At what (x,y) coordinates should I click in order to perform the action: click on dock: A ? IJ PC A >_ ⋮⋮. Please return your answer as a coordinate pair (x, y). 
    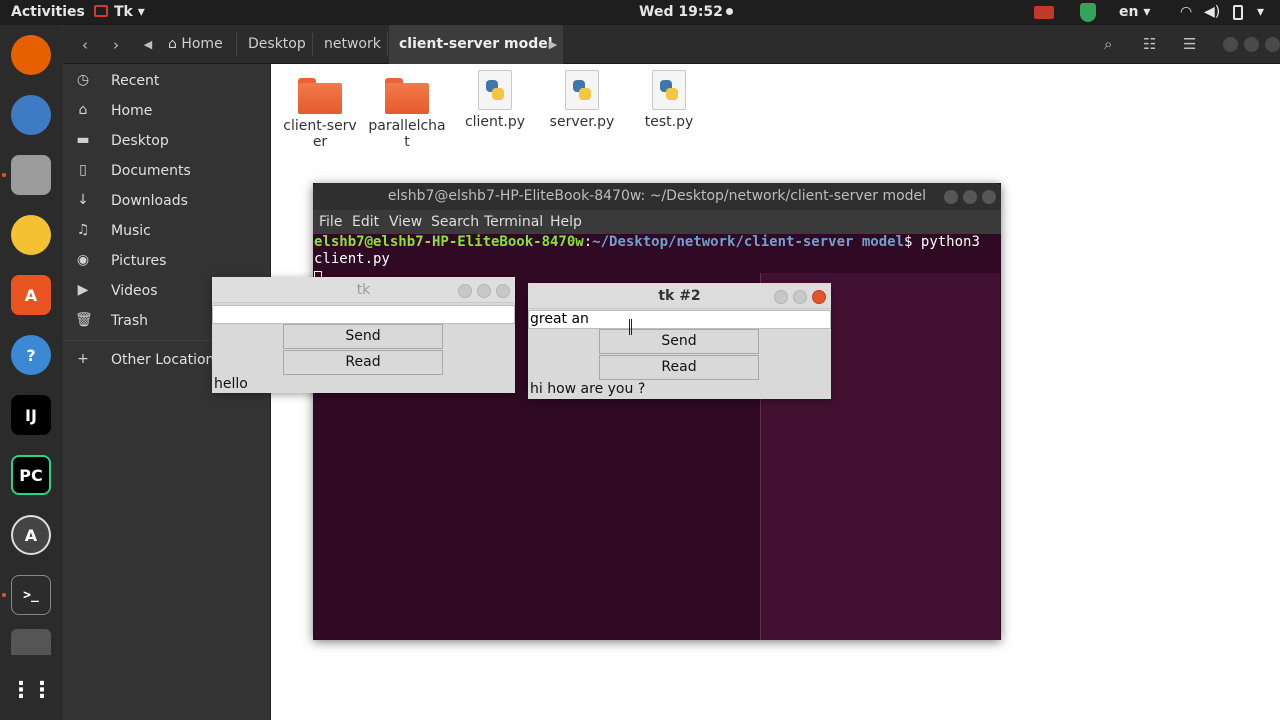
    Looking at the image, I should click on (31, 372).